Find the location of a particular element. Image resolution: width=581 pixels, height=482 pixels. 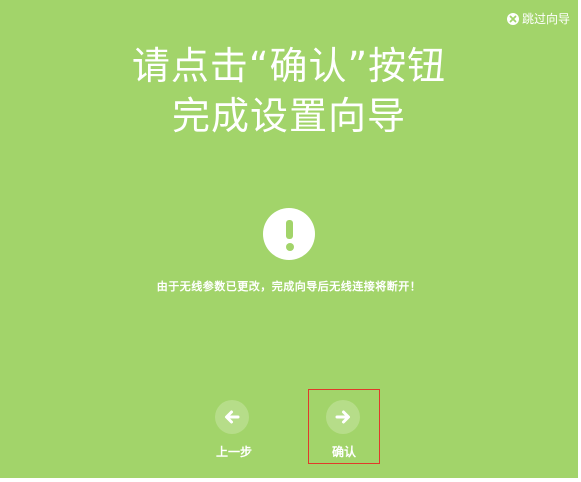

confirm-label: 确认 is located at coordinates (343, 452).